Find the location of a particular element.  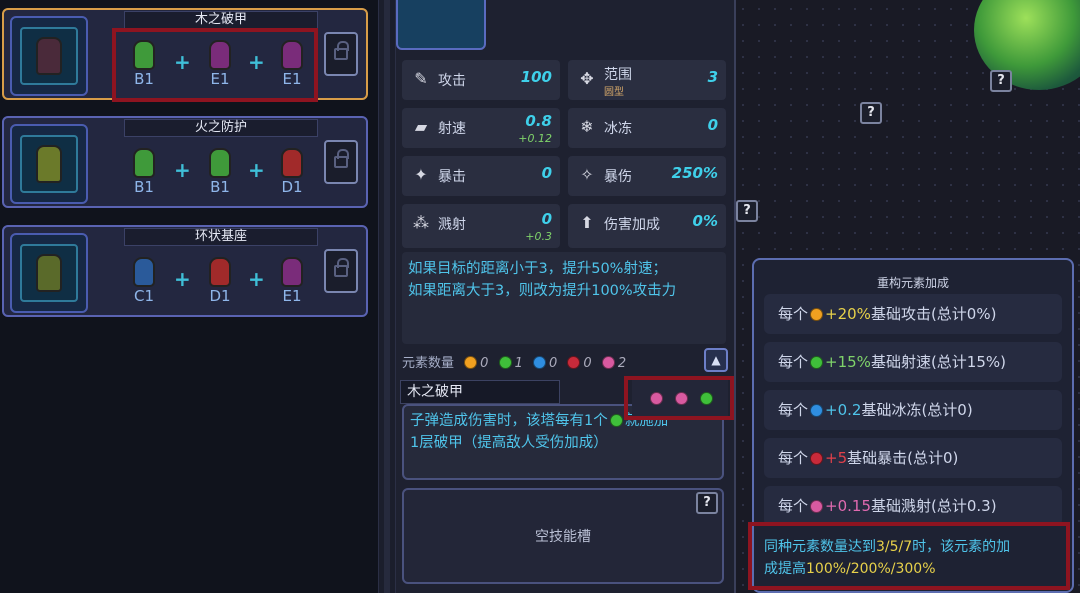

tower-portrait is located at coordinates (441, 25).